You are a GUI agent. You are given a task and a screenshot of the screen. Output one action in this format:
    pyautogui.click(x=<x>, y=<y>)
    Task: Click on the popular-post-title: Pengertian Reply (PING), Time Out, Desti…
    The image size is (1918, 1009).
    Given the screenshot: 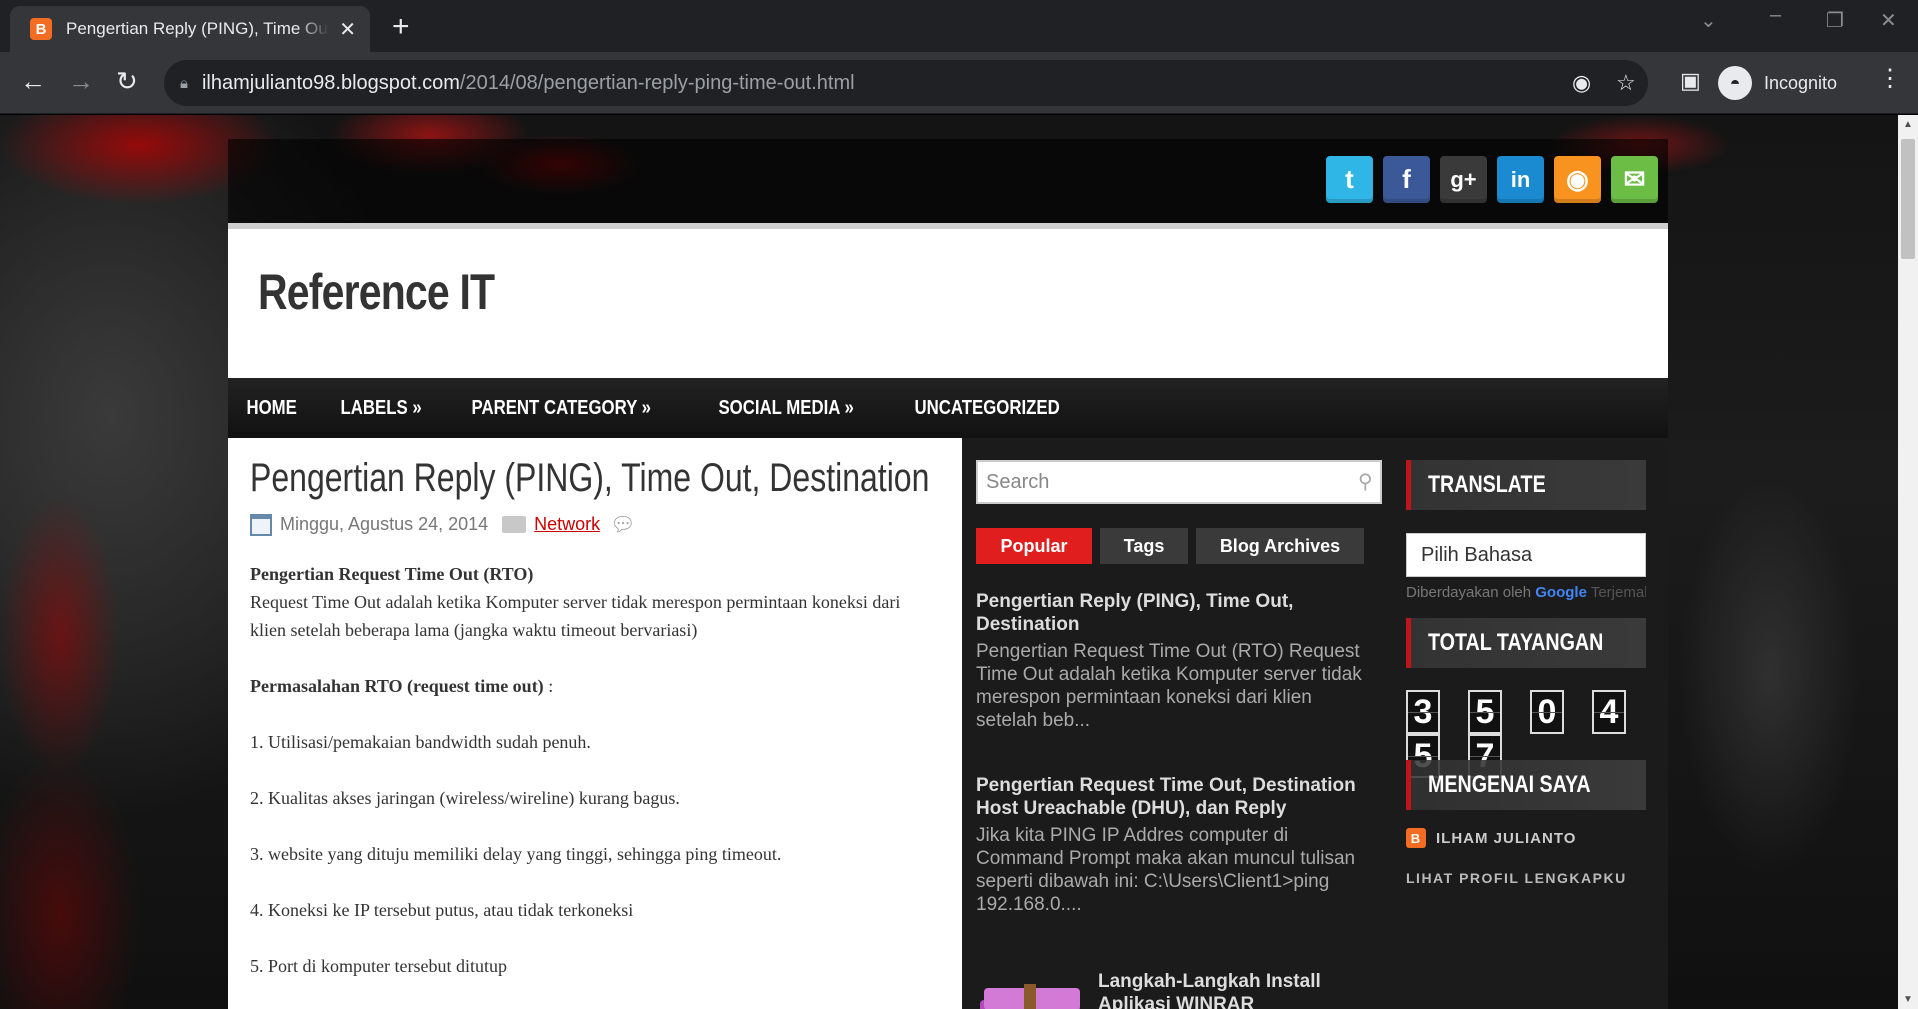 What is the action you would take?
    pyautogui.click(x=1176, y=613)
    